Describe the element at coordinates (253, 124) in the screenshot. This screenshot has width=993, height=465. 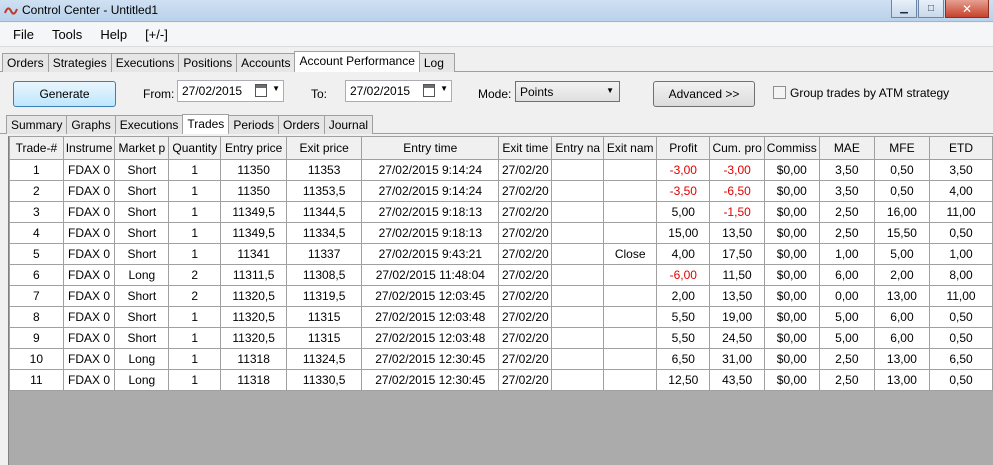
I see `tab-periods: Periods` at that location.